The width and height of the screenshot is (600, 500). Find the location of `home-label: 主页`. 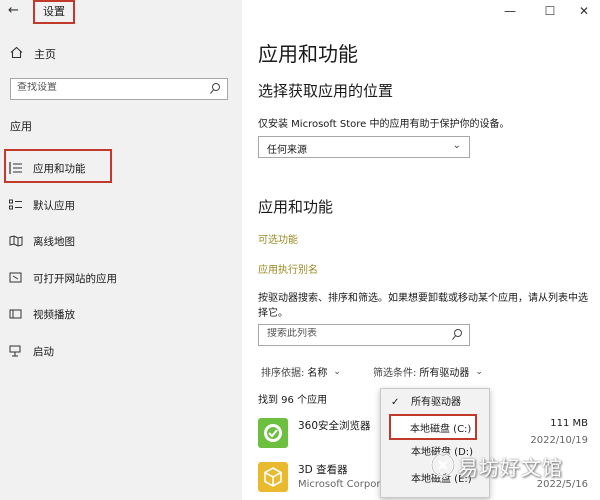

home-label: 主页 is located at coordinates (45, 54).